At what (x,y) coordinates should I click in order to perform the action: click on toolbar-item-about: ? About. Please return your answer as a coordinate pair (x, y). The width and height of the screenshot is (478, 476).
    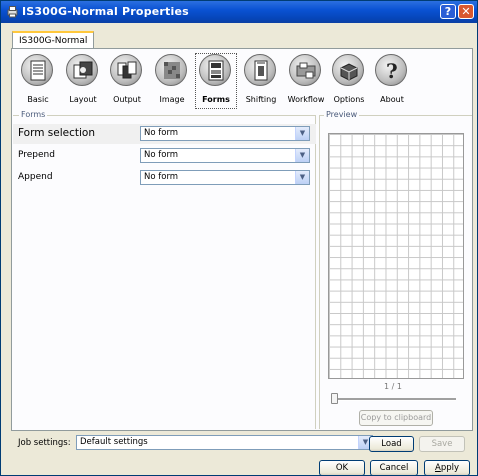
    Looking at the image, I should click on (392, 81).